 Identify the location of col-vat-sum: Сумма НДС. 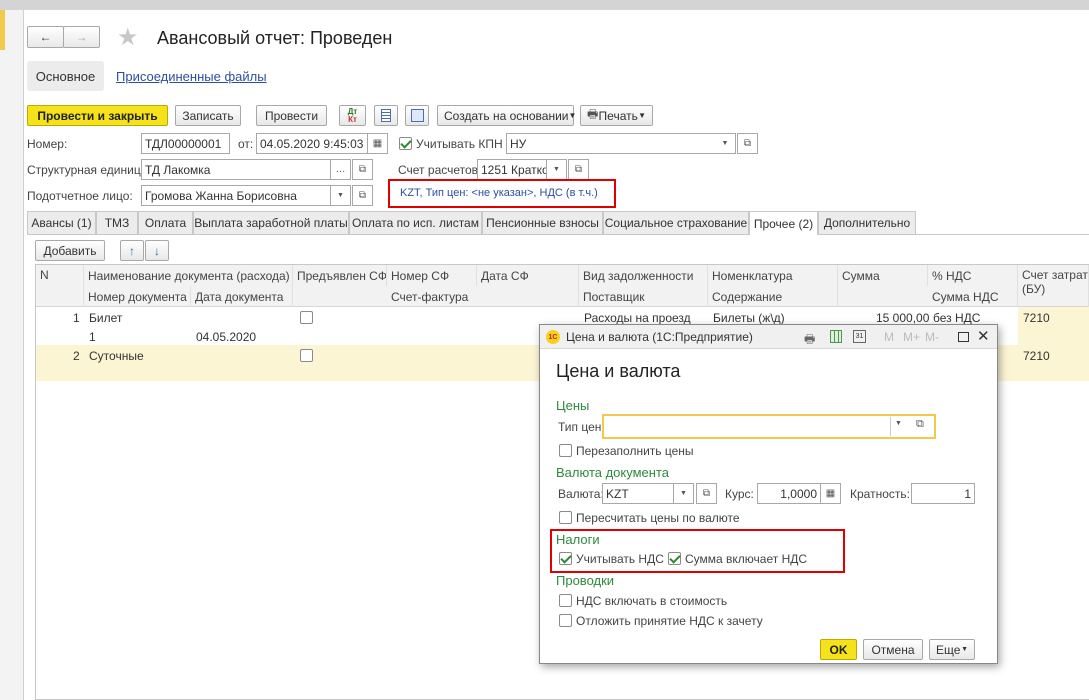
(973, 296).